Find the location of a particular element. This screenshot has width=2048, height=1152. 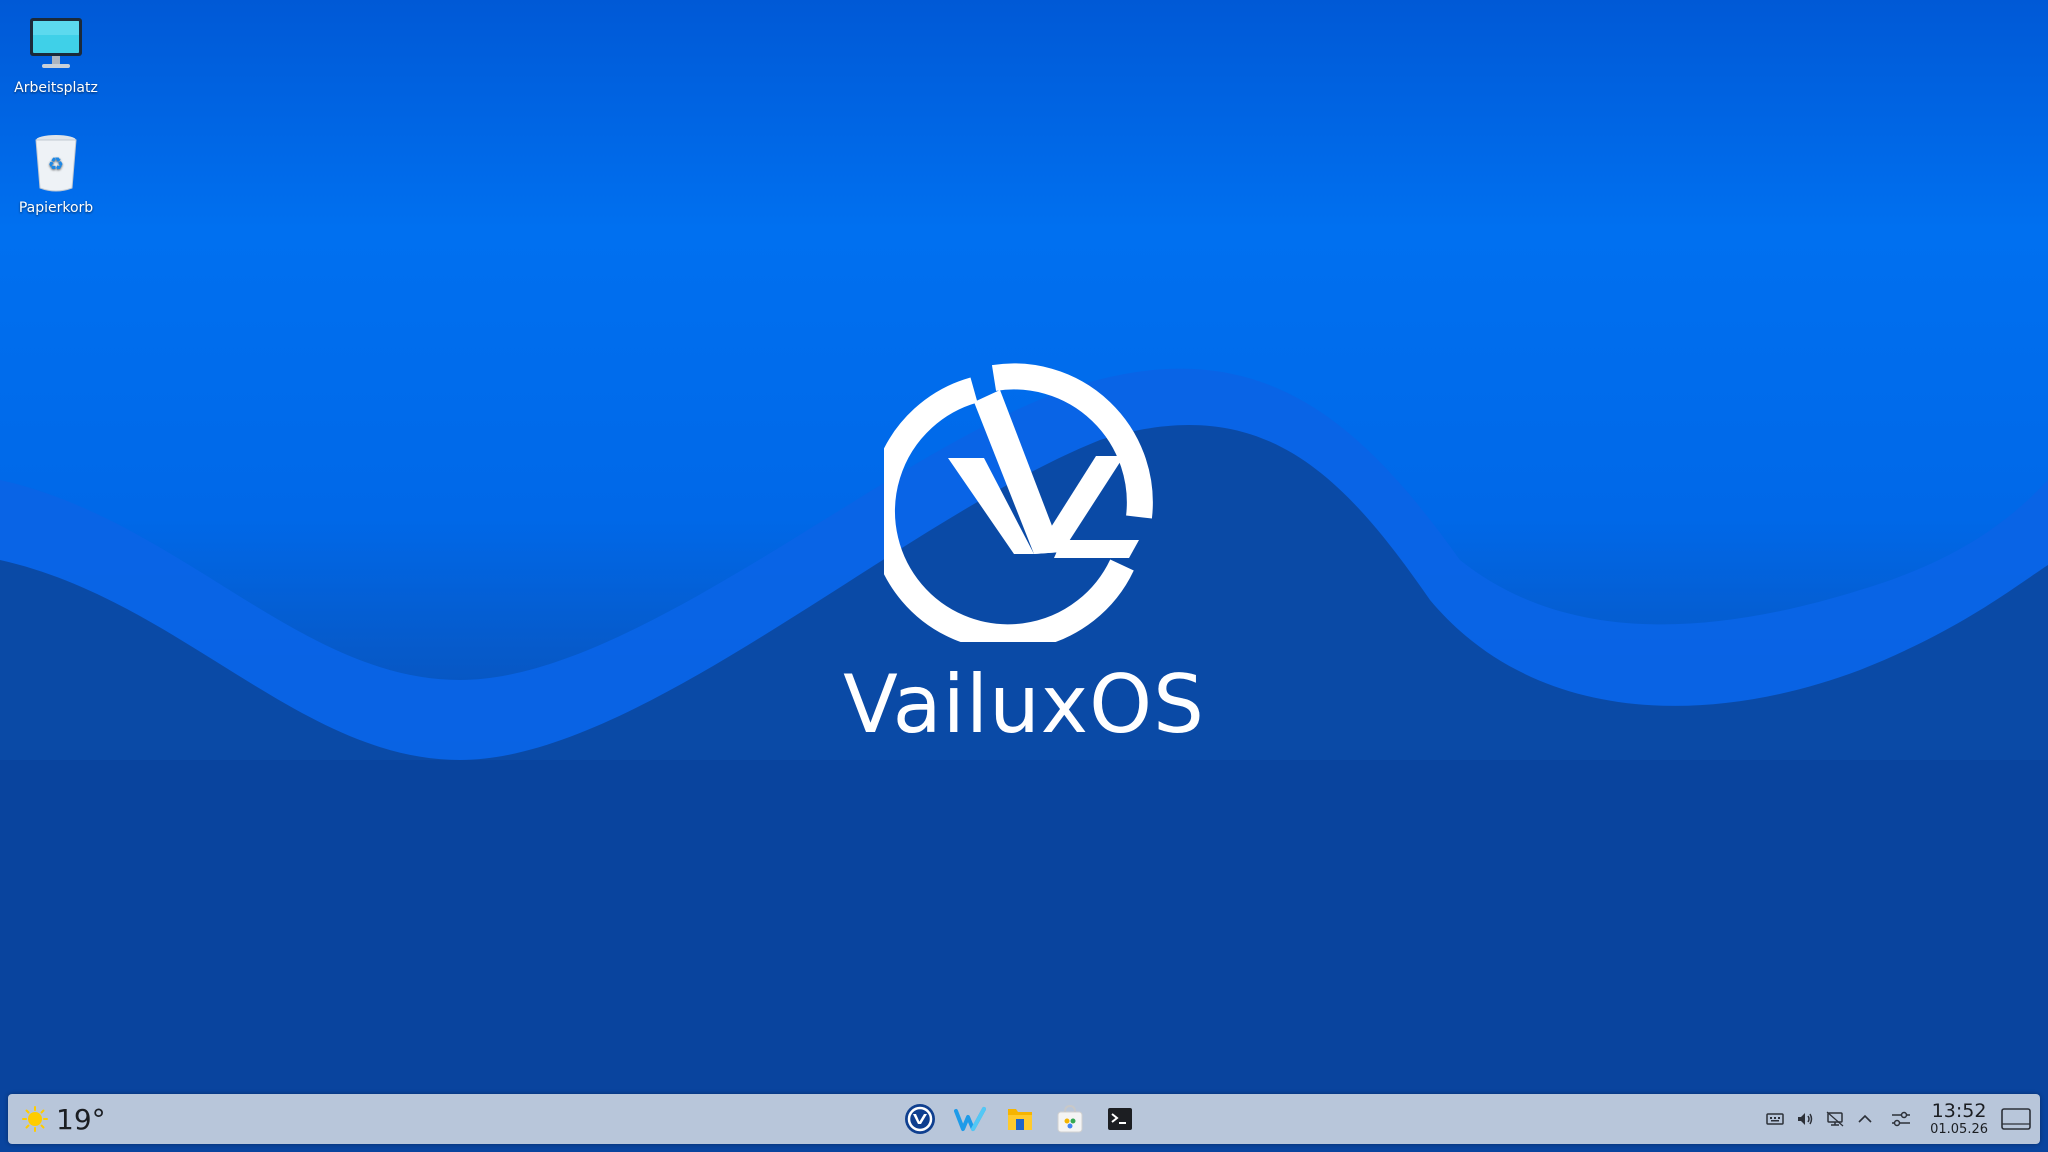

desktop-icon-papierkorb: ♻ Papierkorb is located at coordinates (56, 174).